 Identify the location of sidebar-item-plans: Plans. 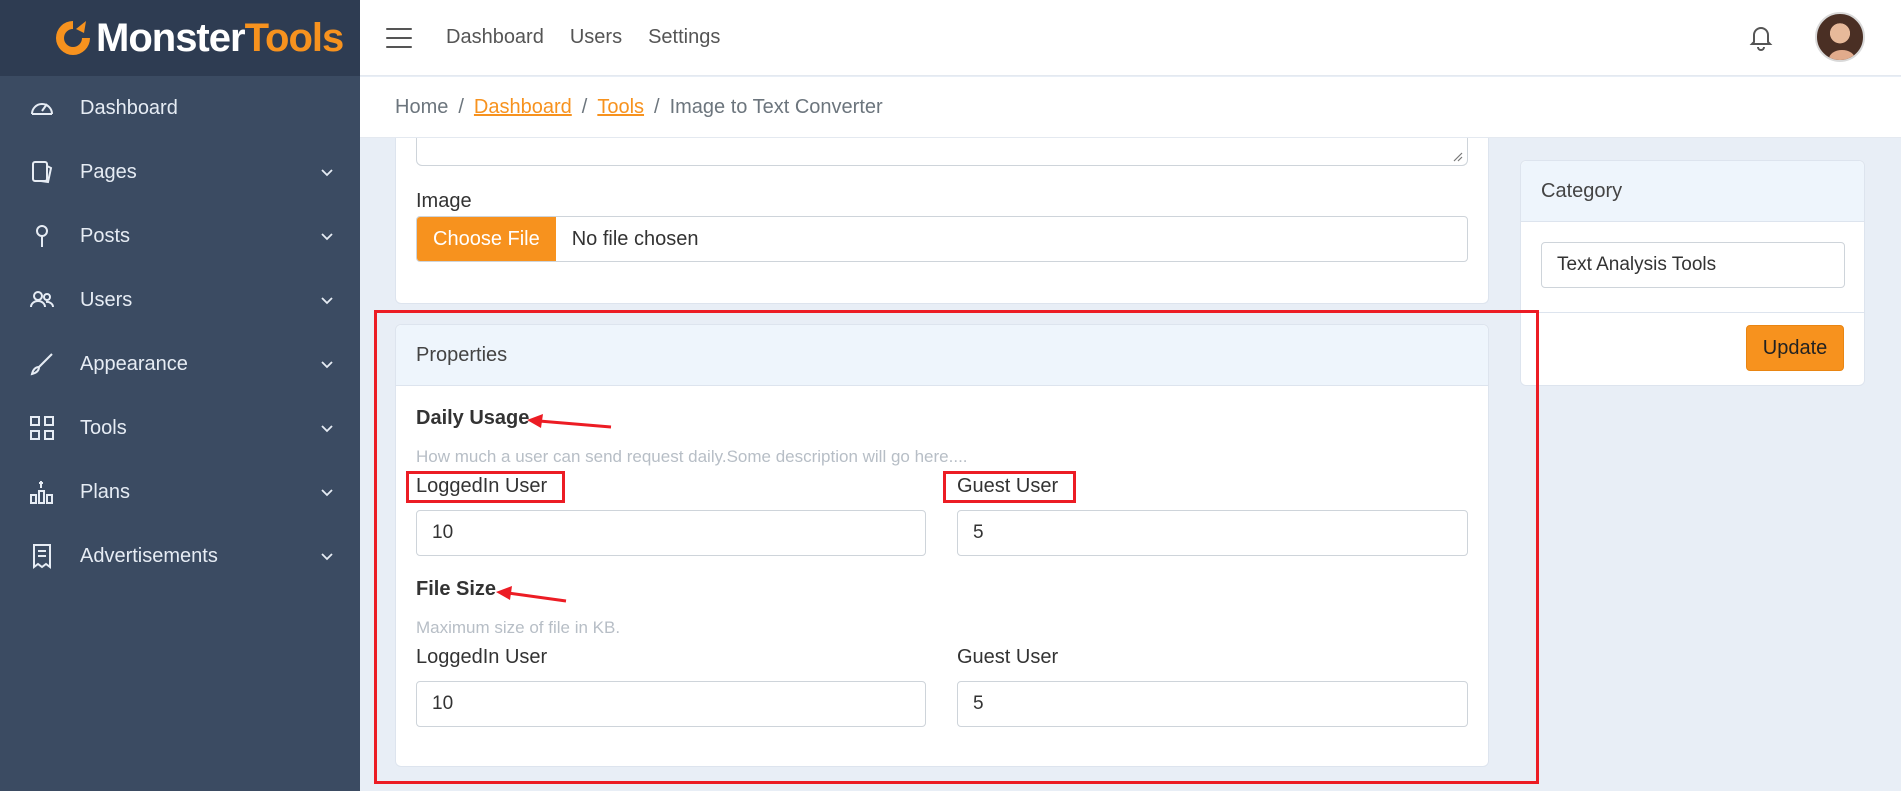
(180, 492).